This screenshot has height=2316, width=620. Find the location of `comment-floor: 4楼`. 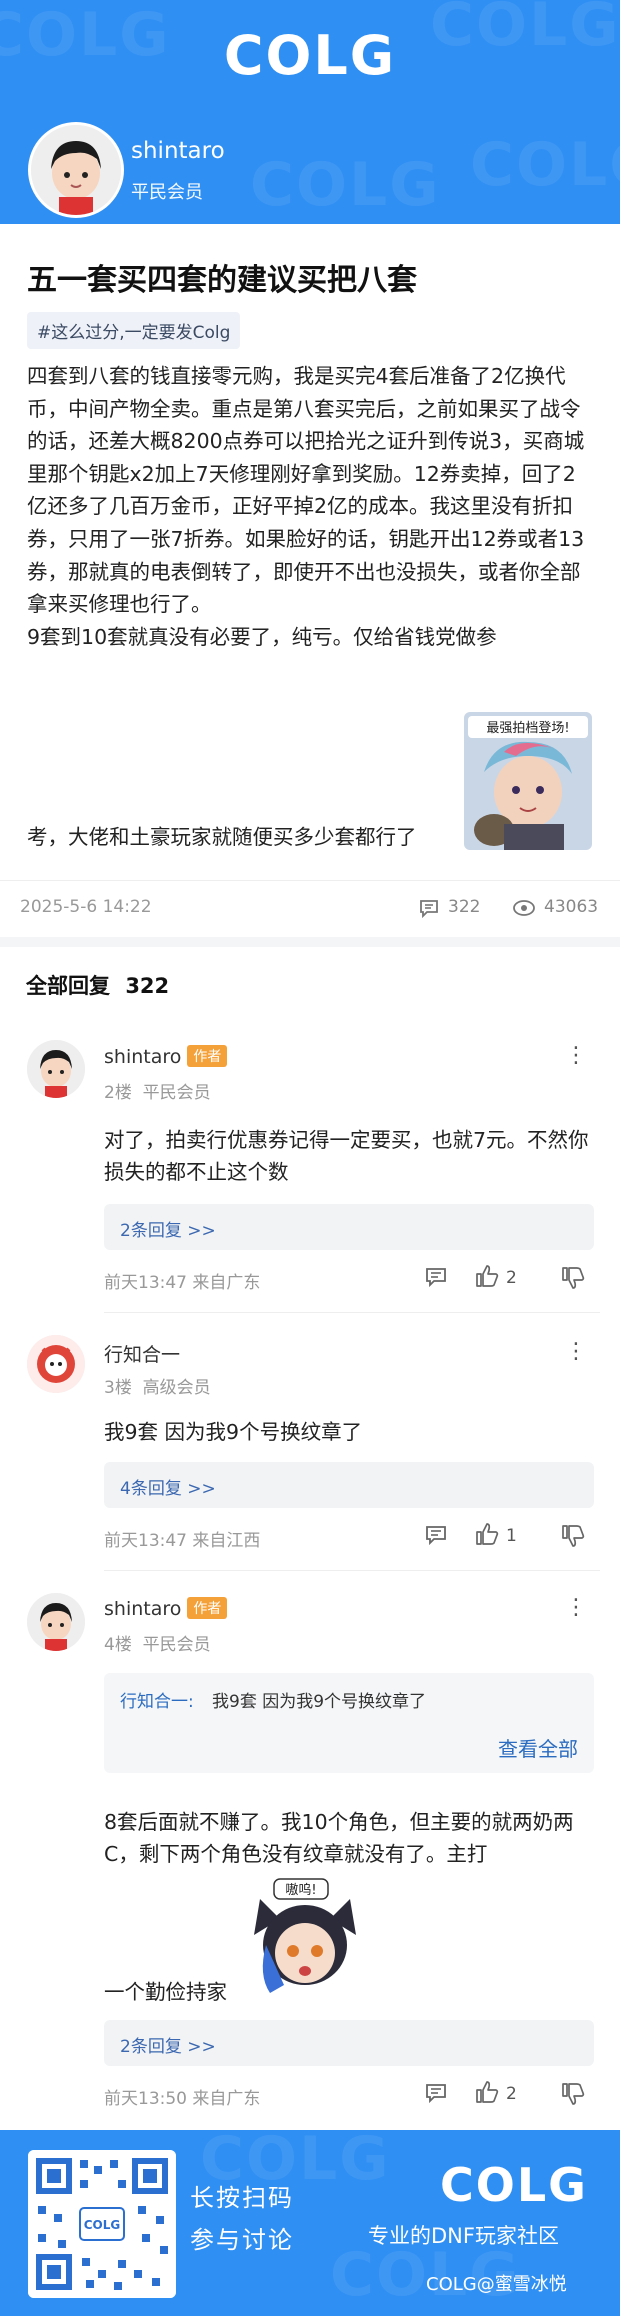

comment-floor: 4楼 is located at coordinates (118, 1645).